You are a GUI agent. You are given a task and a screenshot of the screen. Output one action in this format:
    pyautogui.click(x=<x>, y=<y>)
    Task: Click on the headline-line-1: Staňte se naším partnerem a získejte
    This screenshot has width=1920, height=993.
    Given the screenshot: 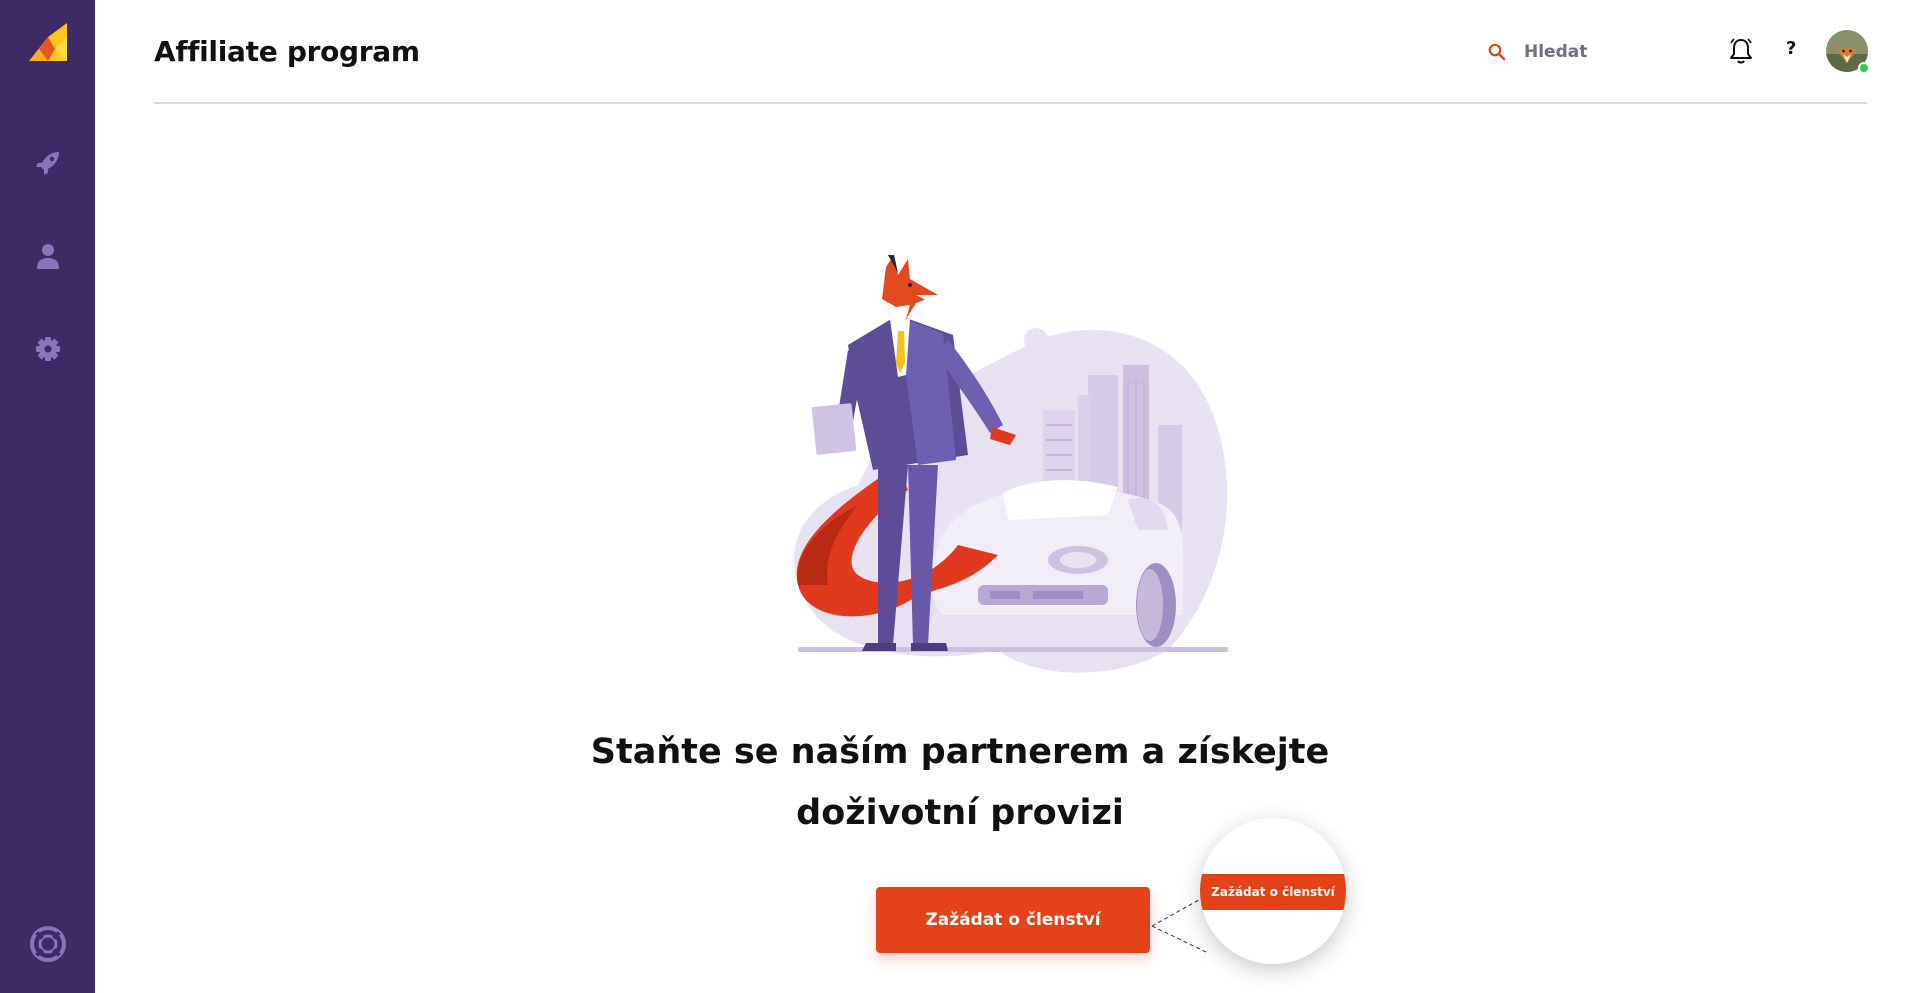 What is the action you would take?
    pyautogui.click(x=960, y=752)
    